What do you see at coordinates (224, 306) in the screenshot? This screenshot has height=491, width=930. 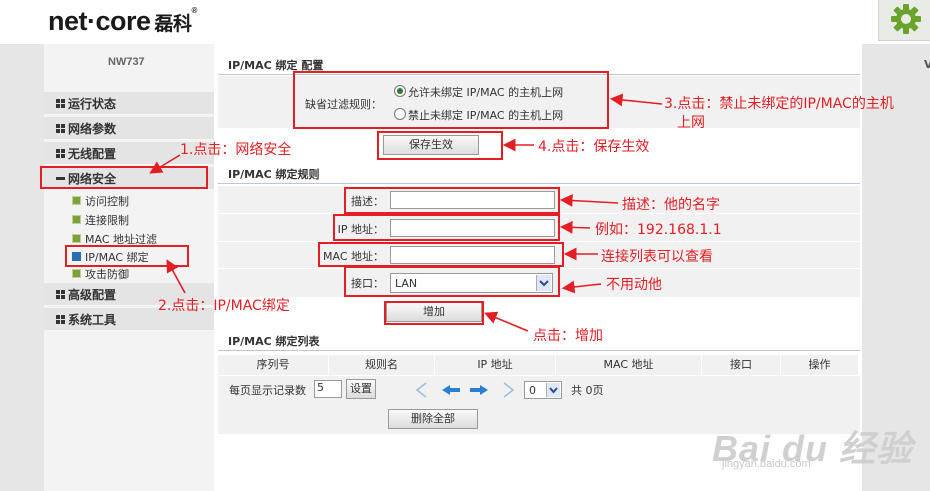 I see `annotation-step2: 2.点击：IP/MAC绑定` at bounding box center [224, 306].